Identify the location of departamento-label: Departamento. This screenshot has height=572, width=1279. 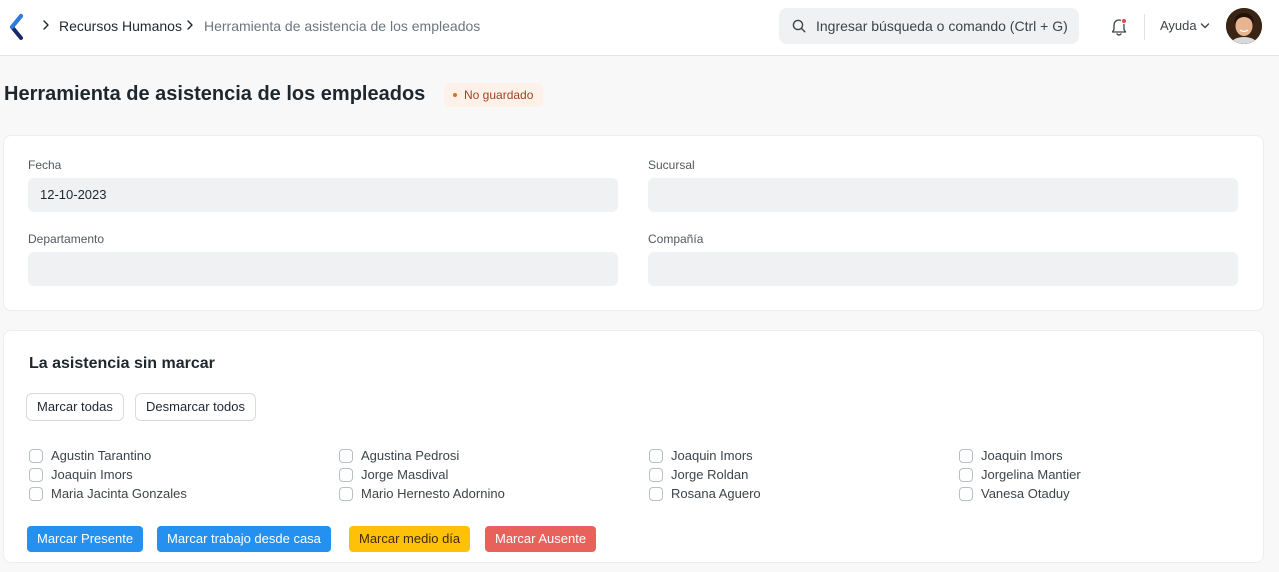
(66, 239).